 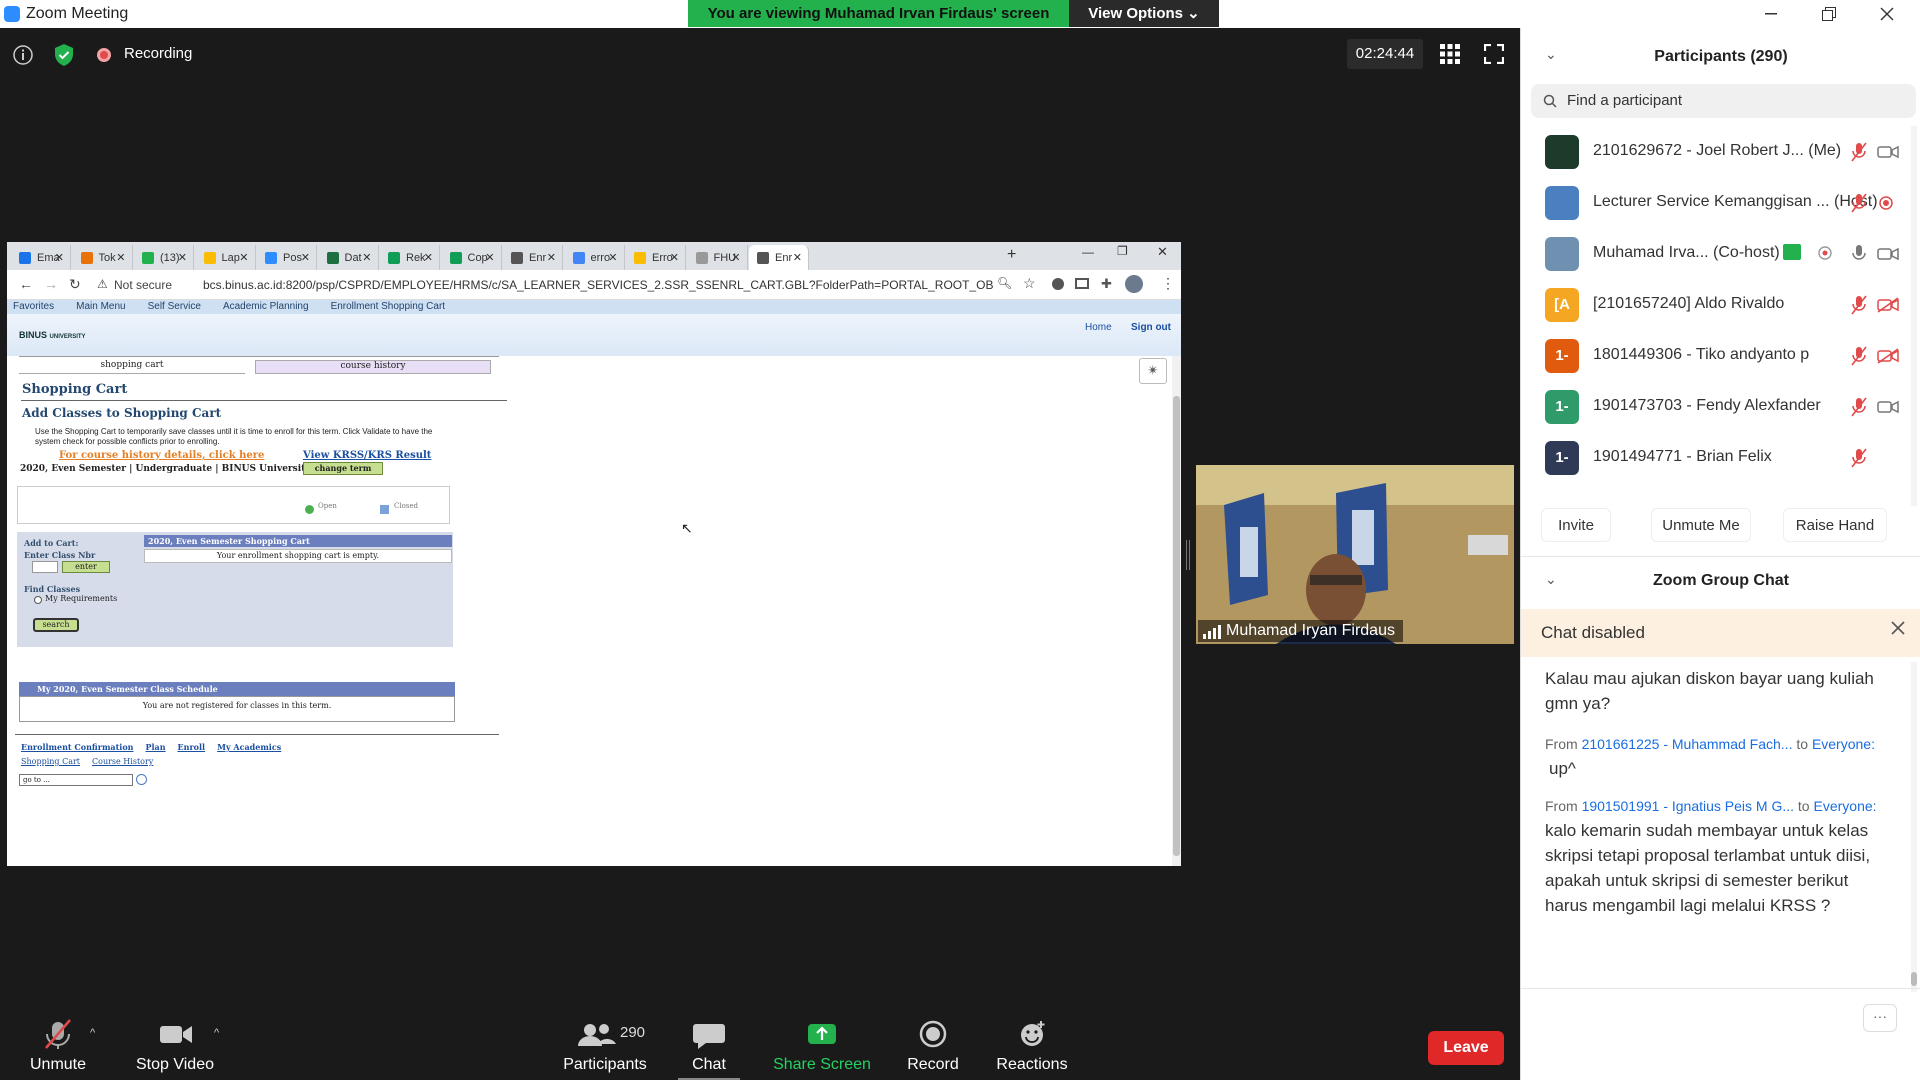 What do you see at coordinates (1122, 251) in the screenshot?
I see `browser-restore-button: ❐` at bounding box center [1122, 251].